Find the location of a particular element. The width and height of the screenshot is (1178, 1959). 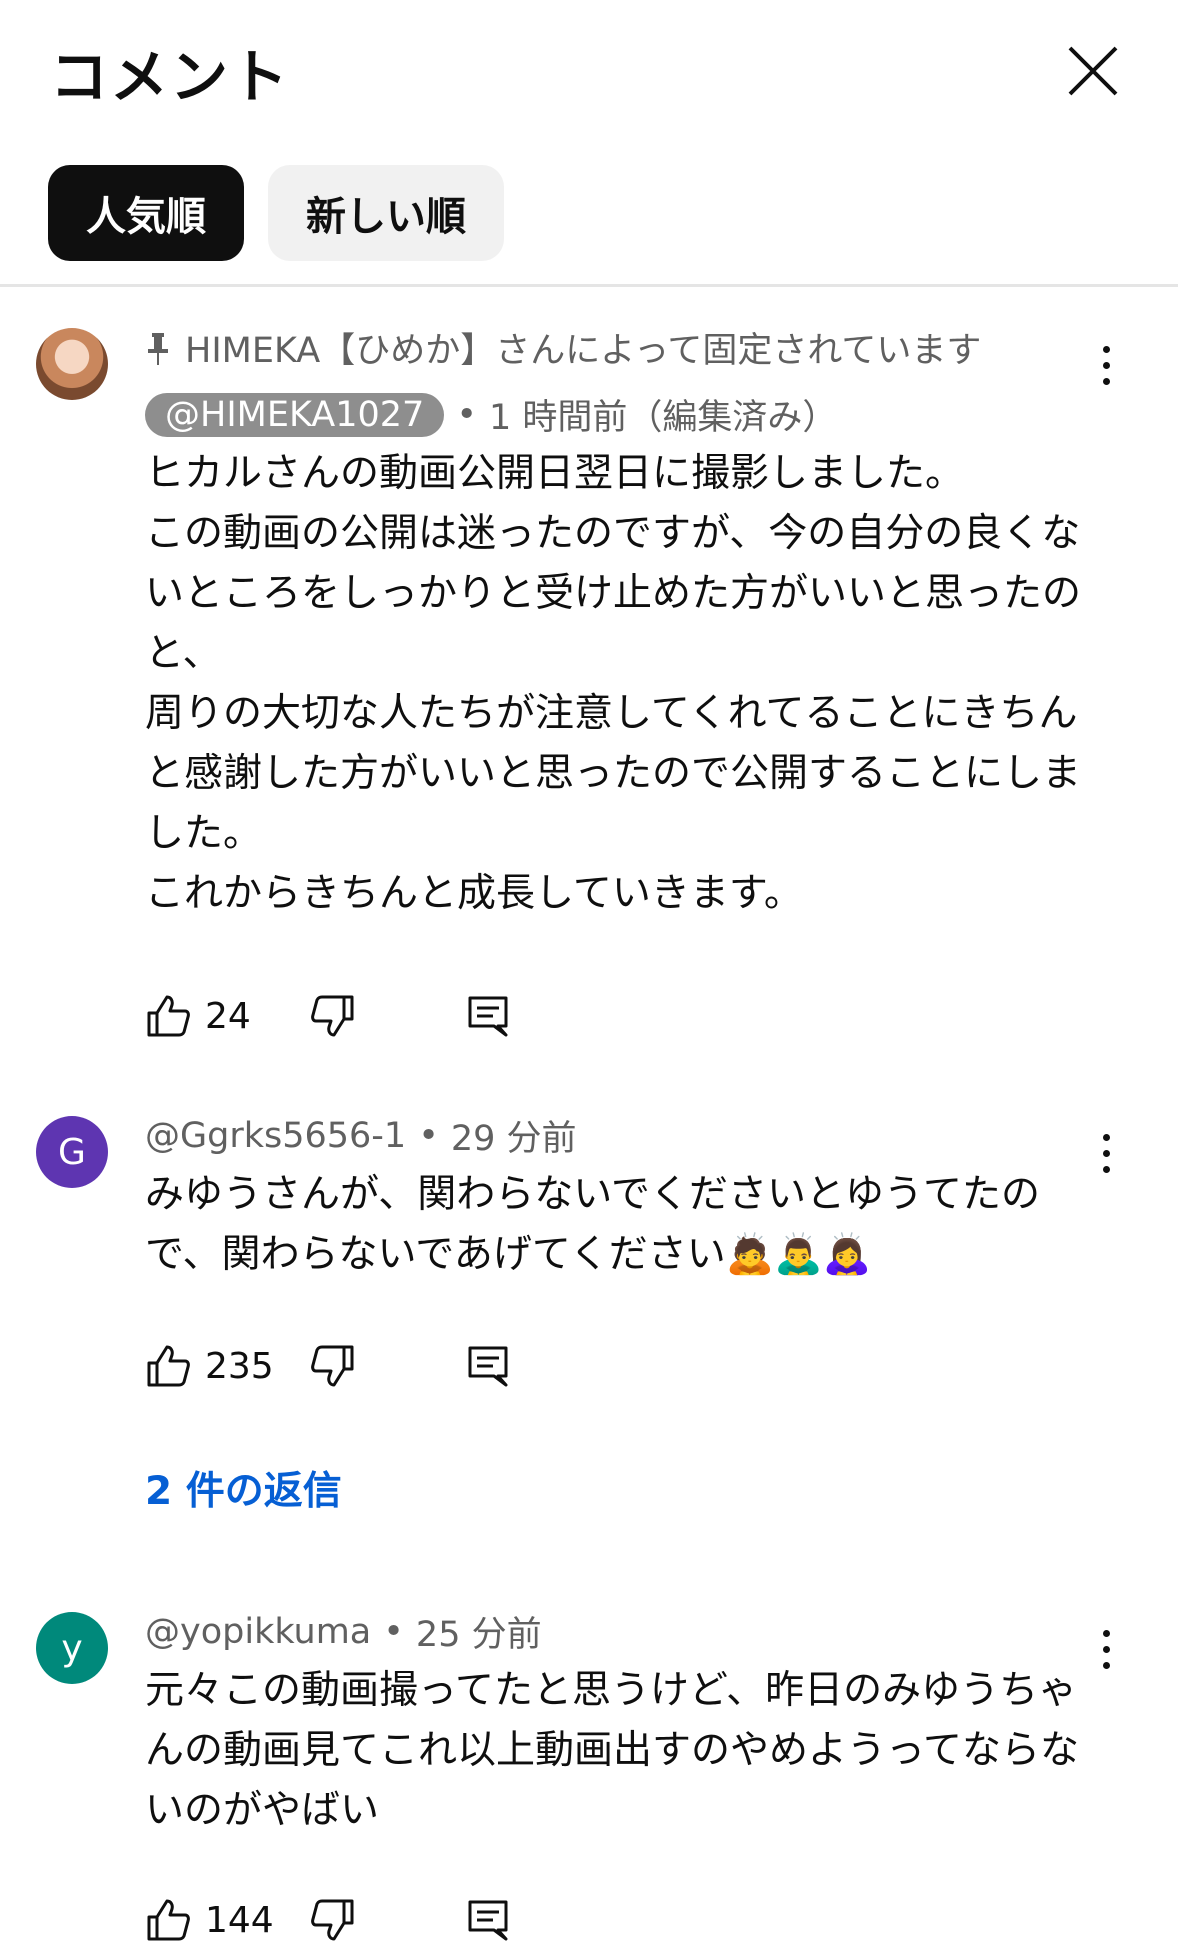

close-button is located at coordinates (1093, 71).